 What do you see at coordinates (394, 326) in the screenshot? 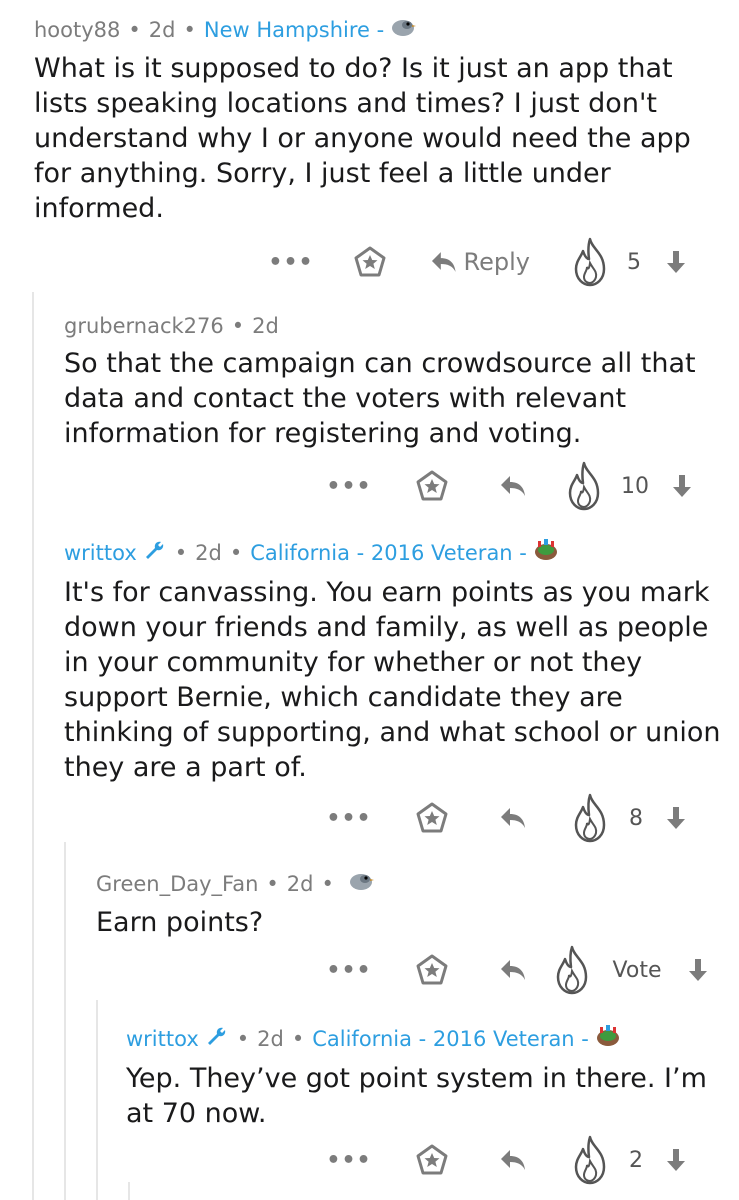
I see `comment-meta: grubernack276 • 2d` at bounding box center [394, 326].